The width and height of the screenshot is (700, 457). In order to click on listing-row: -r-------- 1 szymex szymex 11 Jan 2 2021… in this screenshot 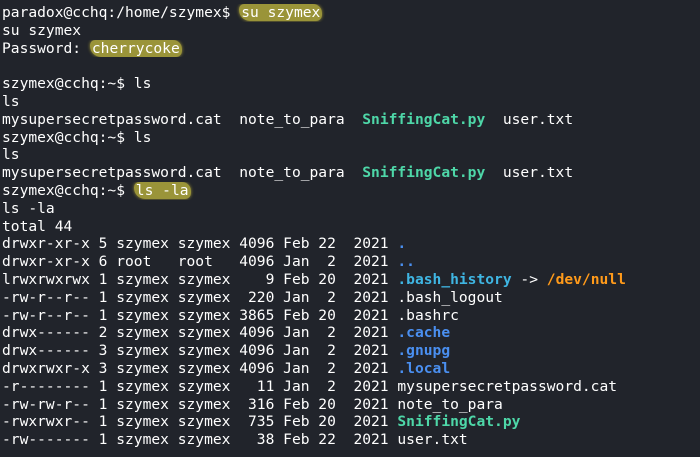, I will do `click(351, 387)`.